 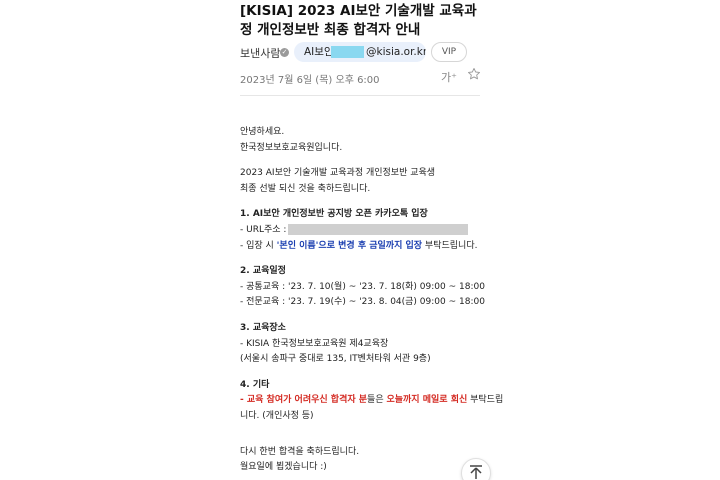 I want to click on closing-line-1: 다시 한번 합격을 축하드립니다., so click(x=300, y=451).